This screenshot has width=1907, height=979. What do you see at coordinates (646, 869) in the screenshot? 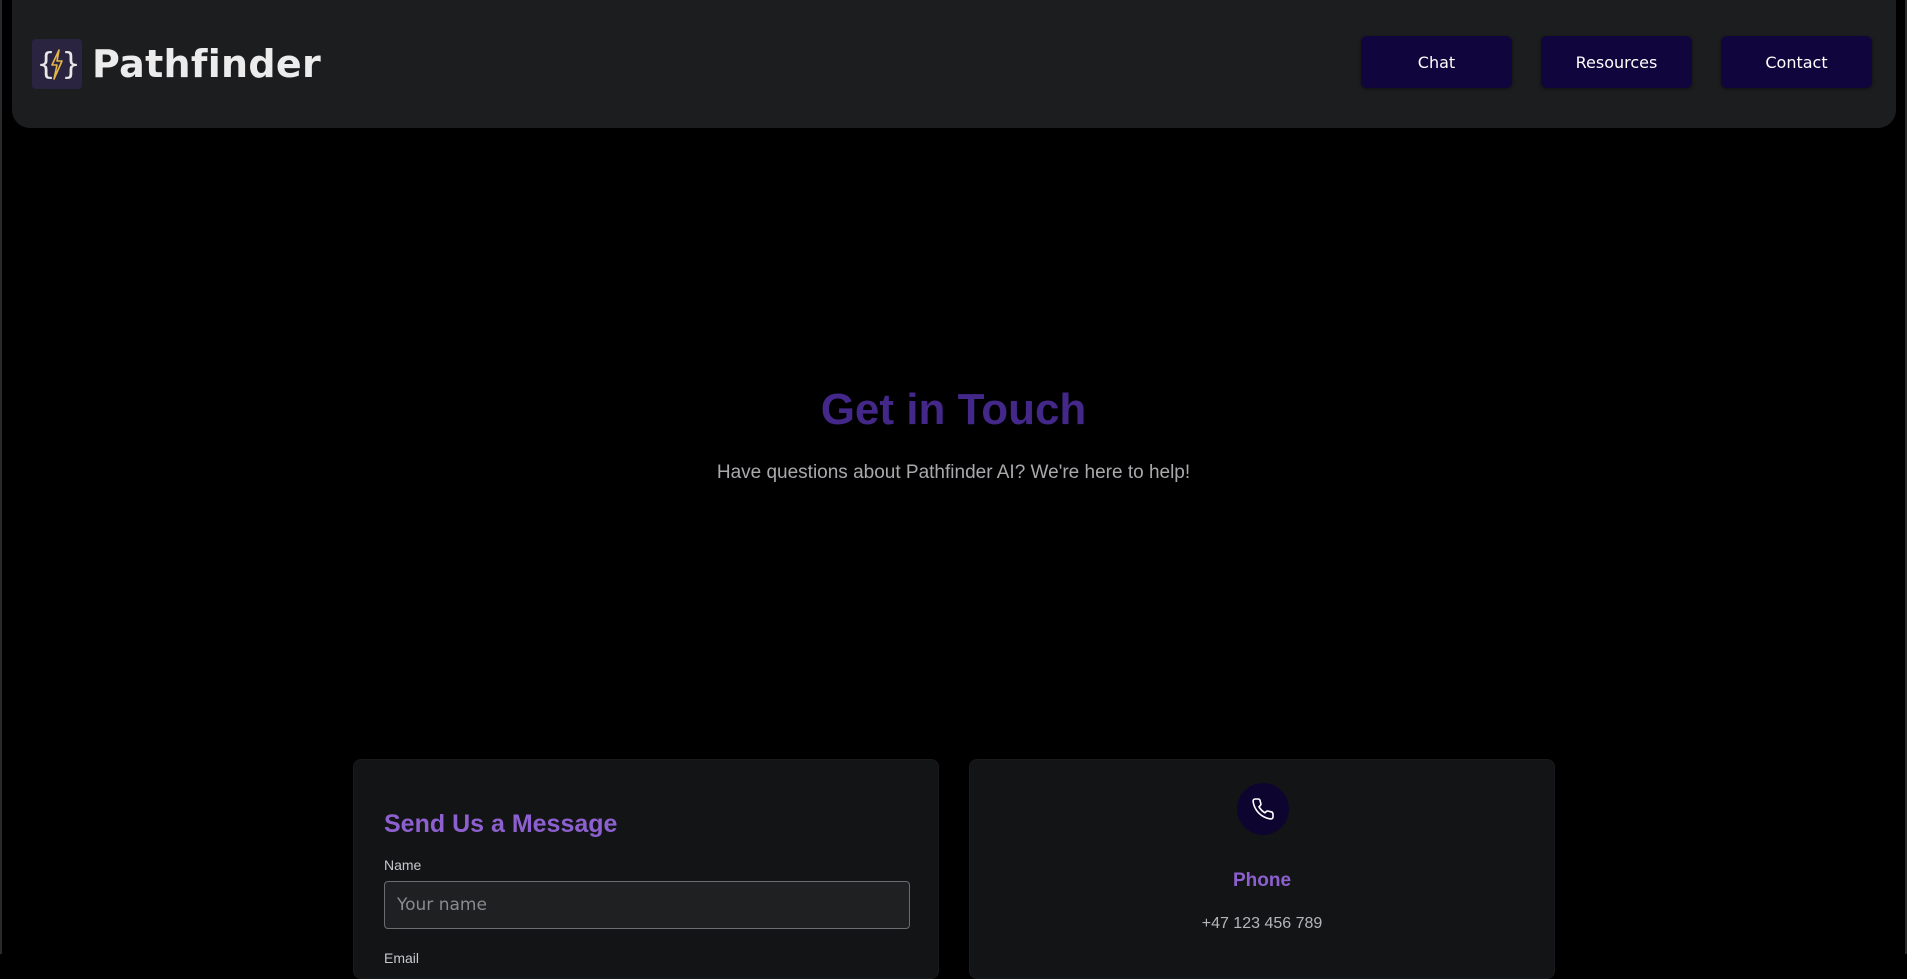
I see `contact-form-card: Send Us a Message Name Email` at bounding box center [646, 869].